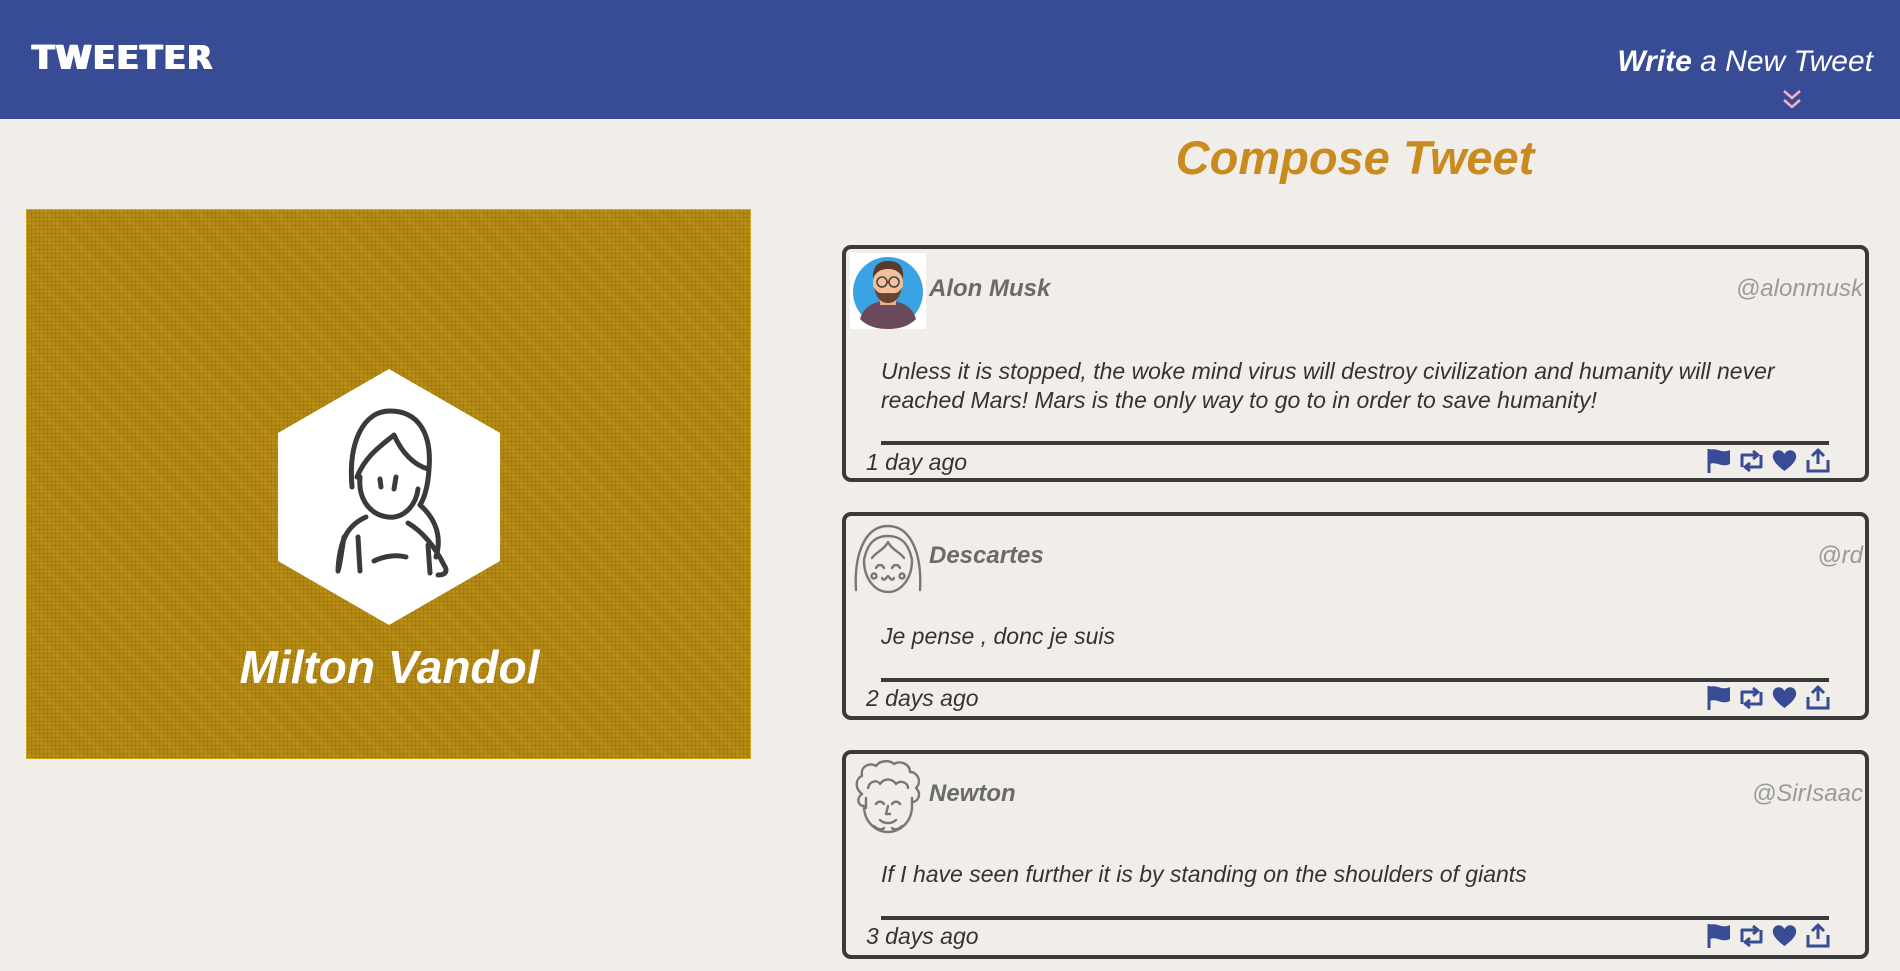 This screenshot has width=1900, height=971. I want to click on tweet-author-name: Descartes, so click(986, 556).